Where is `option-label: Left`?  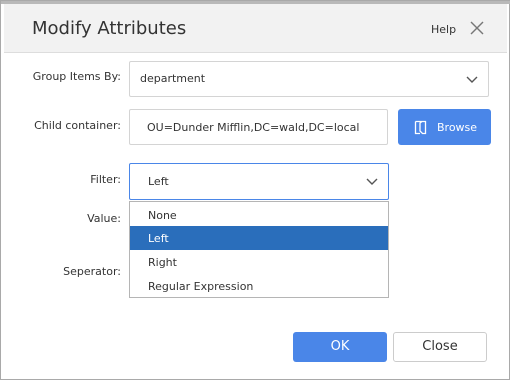 option-label: Left is located at coordinates (158, 238).